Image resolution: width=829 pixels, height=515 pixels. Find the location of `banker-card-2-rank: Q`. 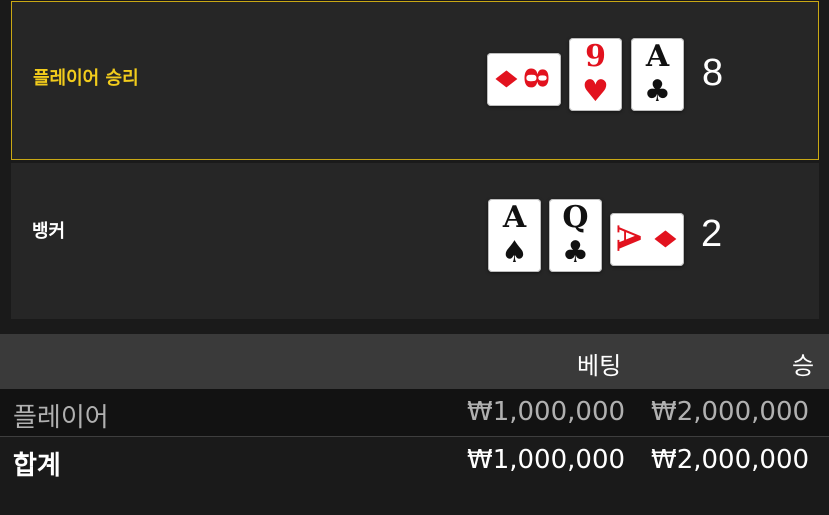

banker-card-2-rank: Q is located at coordinates (575, 217).